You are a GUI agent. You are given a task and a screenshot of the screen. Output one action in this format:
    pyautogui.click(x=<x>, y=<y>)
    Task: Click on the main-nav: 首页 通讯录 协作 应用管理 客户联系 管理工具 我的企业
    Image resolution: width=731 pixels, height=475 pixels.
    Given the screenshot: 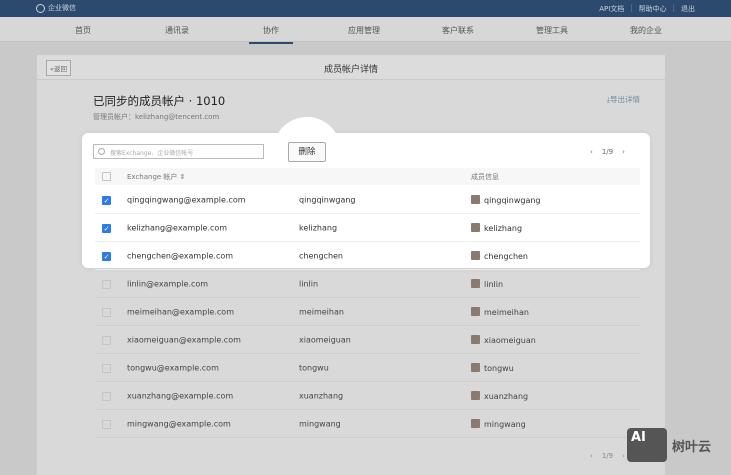 What is the action you would take?
    pyautogui.click(x=365, y=30)
    